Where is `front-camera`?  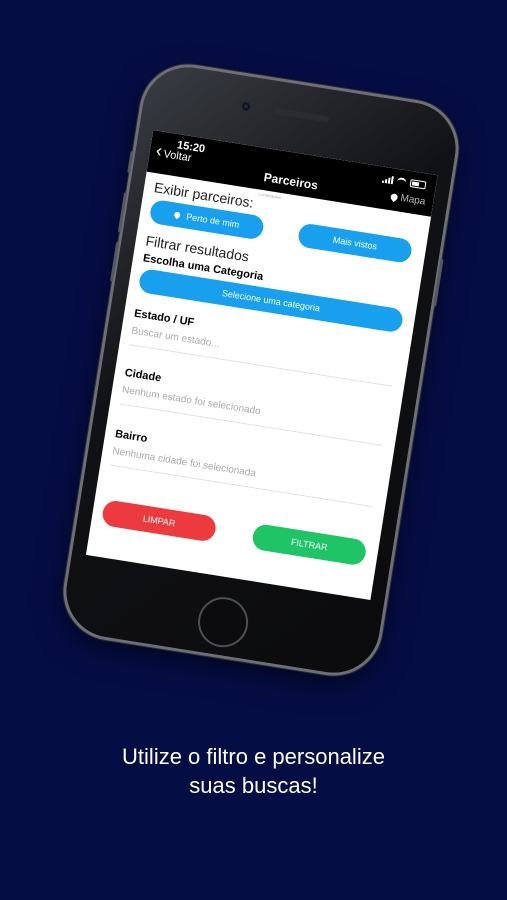
front-camera is located at coordinates (246, 106).